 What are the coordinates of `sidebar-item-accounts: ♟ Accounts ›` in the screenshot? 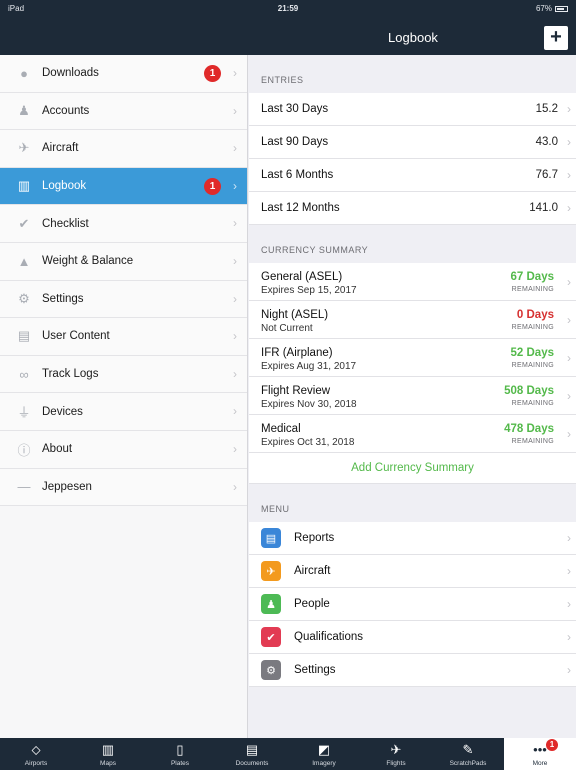 It's located at (123, 111).